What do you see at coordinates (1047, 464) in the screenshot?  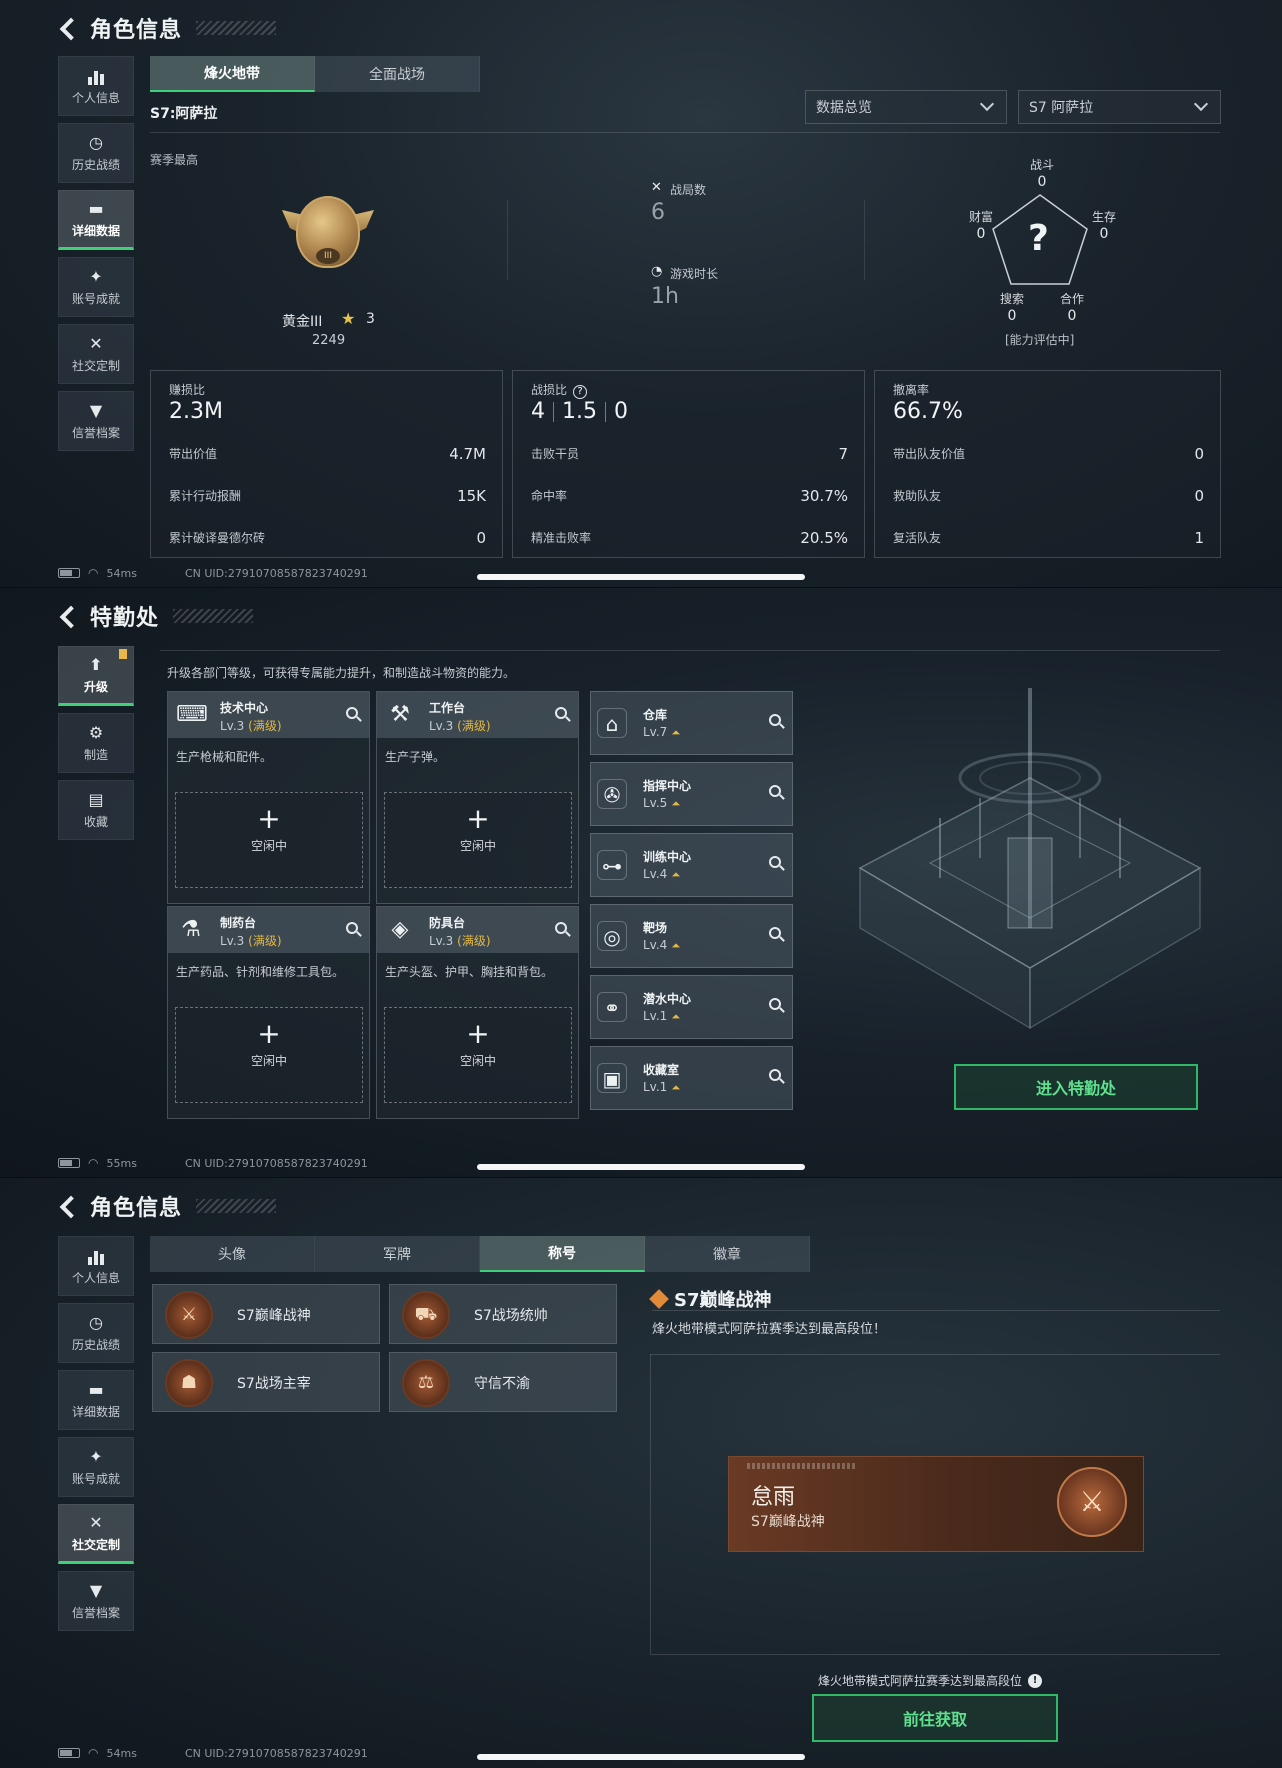 I see `extract-card: 撤离率 66.7% 带出队友价值 0 救助队友 0 复活队友 1` at bounding box center [1047, 464].